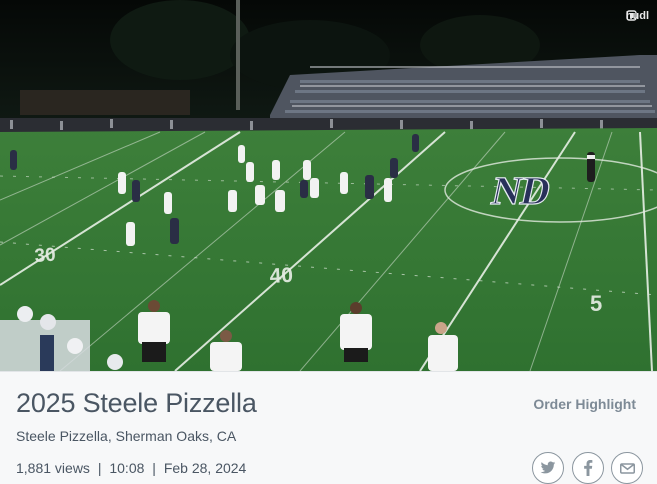 The height and width of the screenshot is (484, 657). I want to click on twitter-icon, so click(548, 467).